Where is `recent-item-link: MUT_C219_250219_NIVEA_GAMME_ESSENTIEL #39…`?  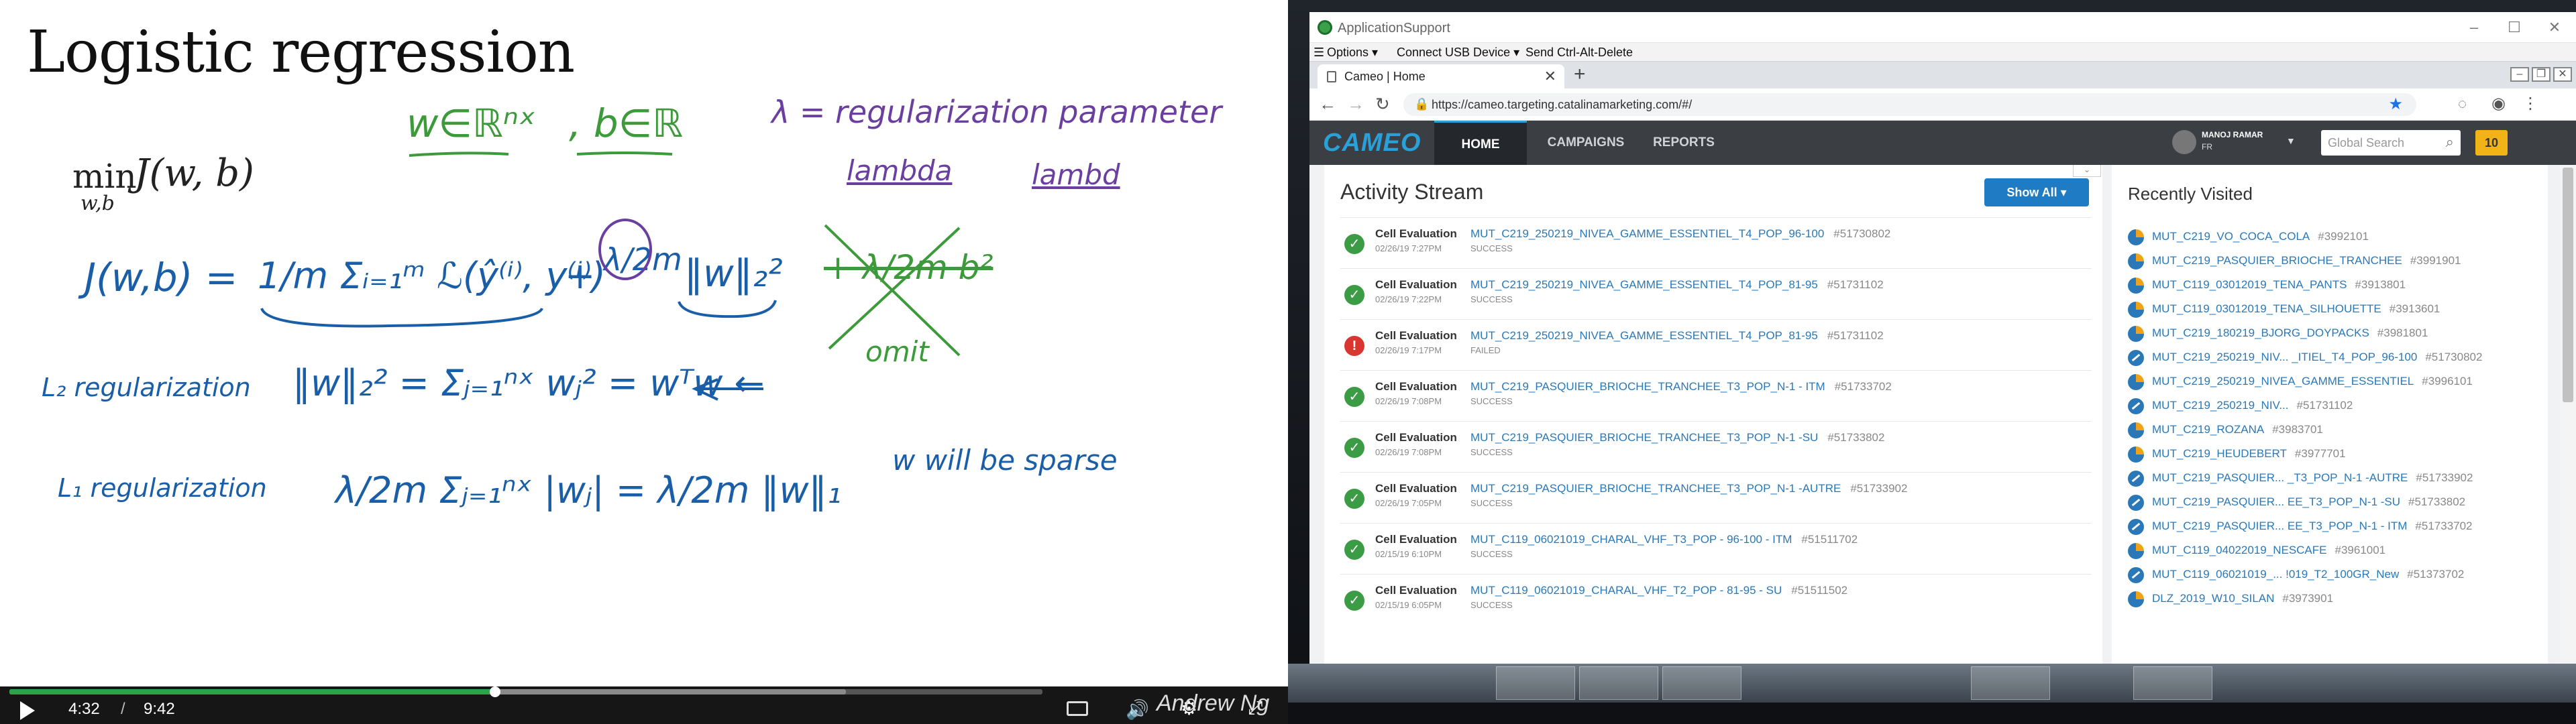
recent-item-link: MUT_C219_250219_NIVEA_GAMME_ESSENTIEL #39… is located at coordinates (2312, 381).